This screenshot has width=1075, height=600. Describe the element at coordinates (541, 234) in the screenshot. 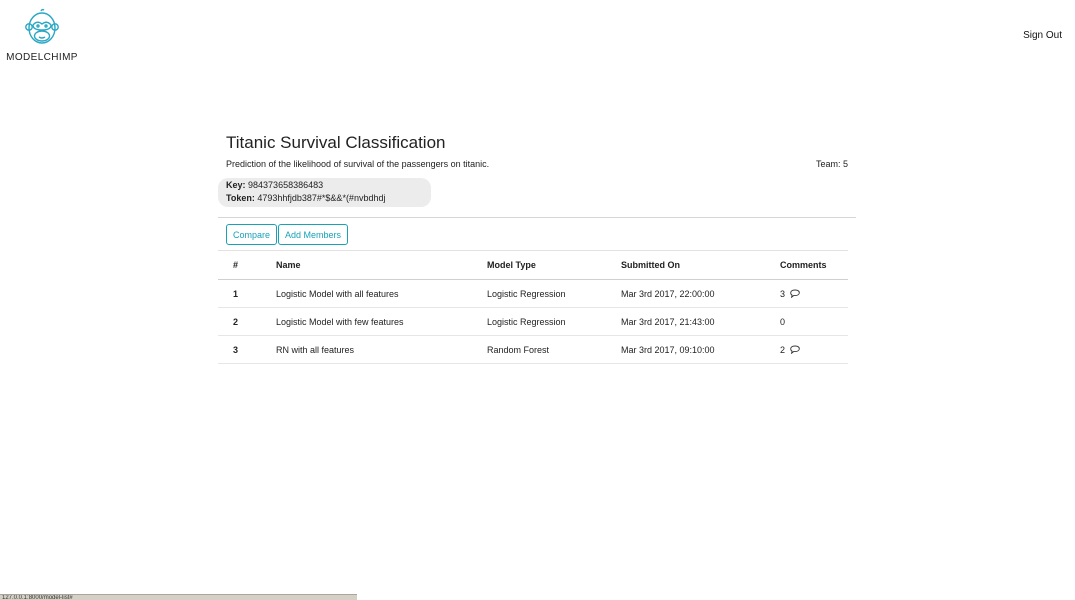

I see `action-buttons: Compare Add Members` at that location.